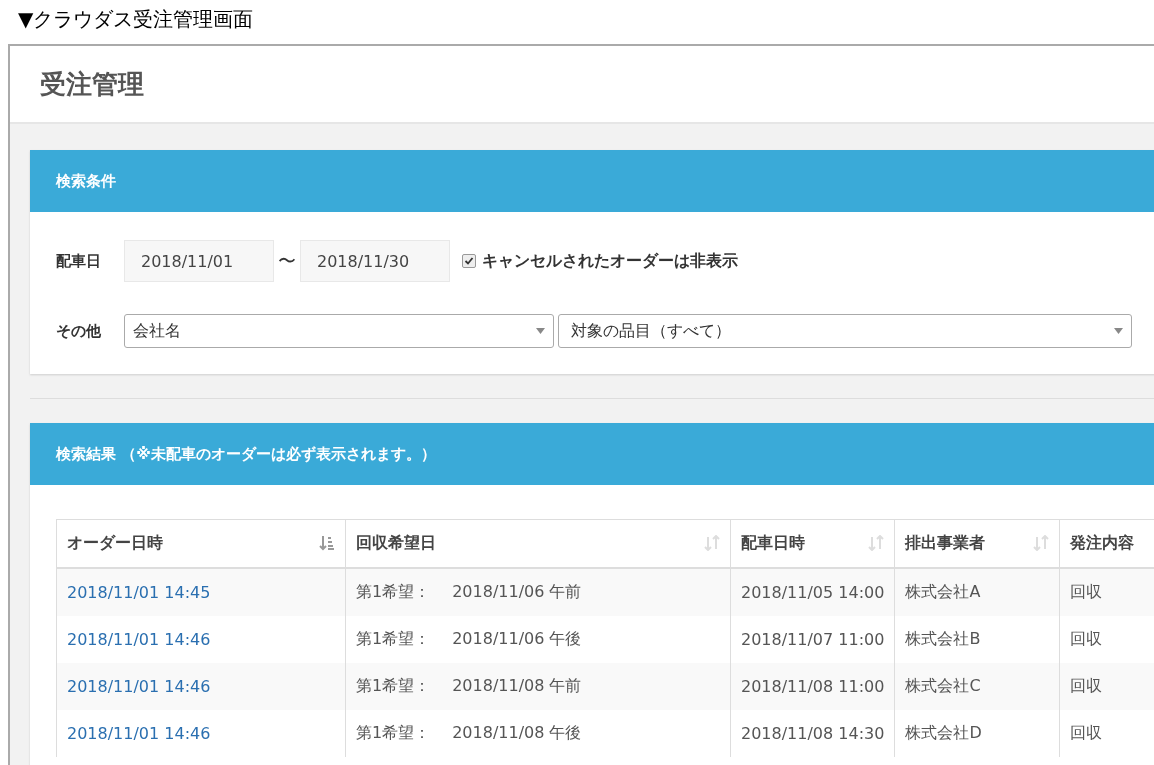  What do you see at coordinates (86, 181) in the screenshot?
I see `panel-title: 検索条件` at bounding box center [86, 181].